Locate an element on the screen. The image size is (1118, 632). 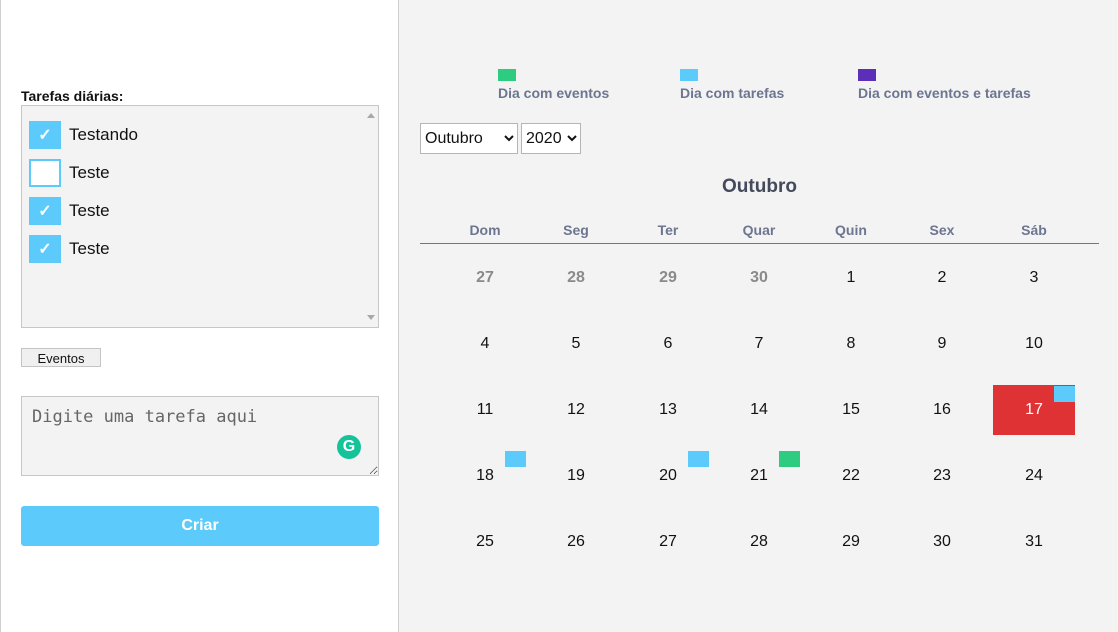
legend-tasks: Dia com tarefas is located at coordinates (732, 85).